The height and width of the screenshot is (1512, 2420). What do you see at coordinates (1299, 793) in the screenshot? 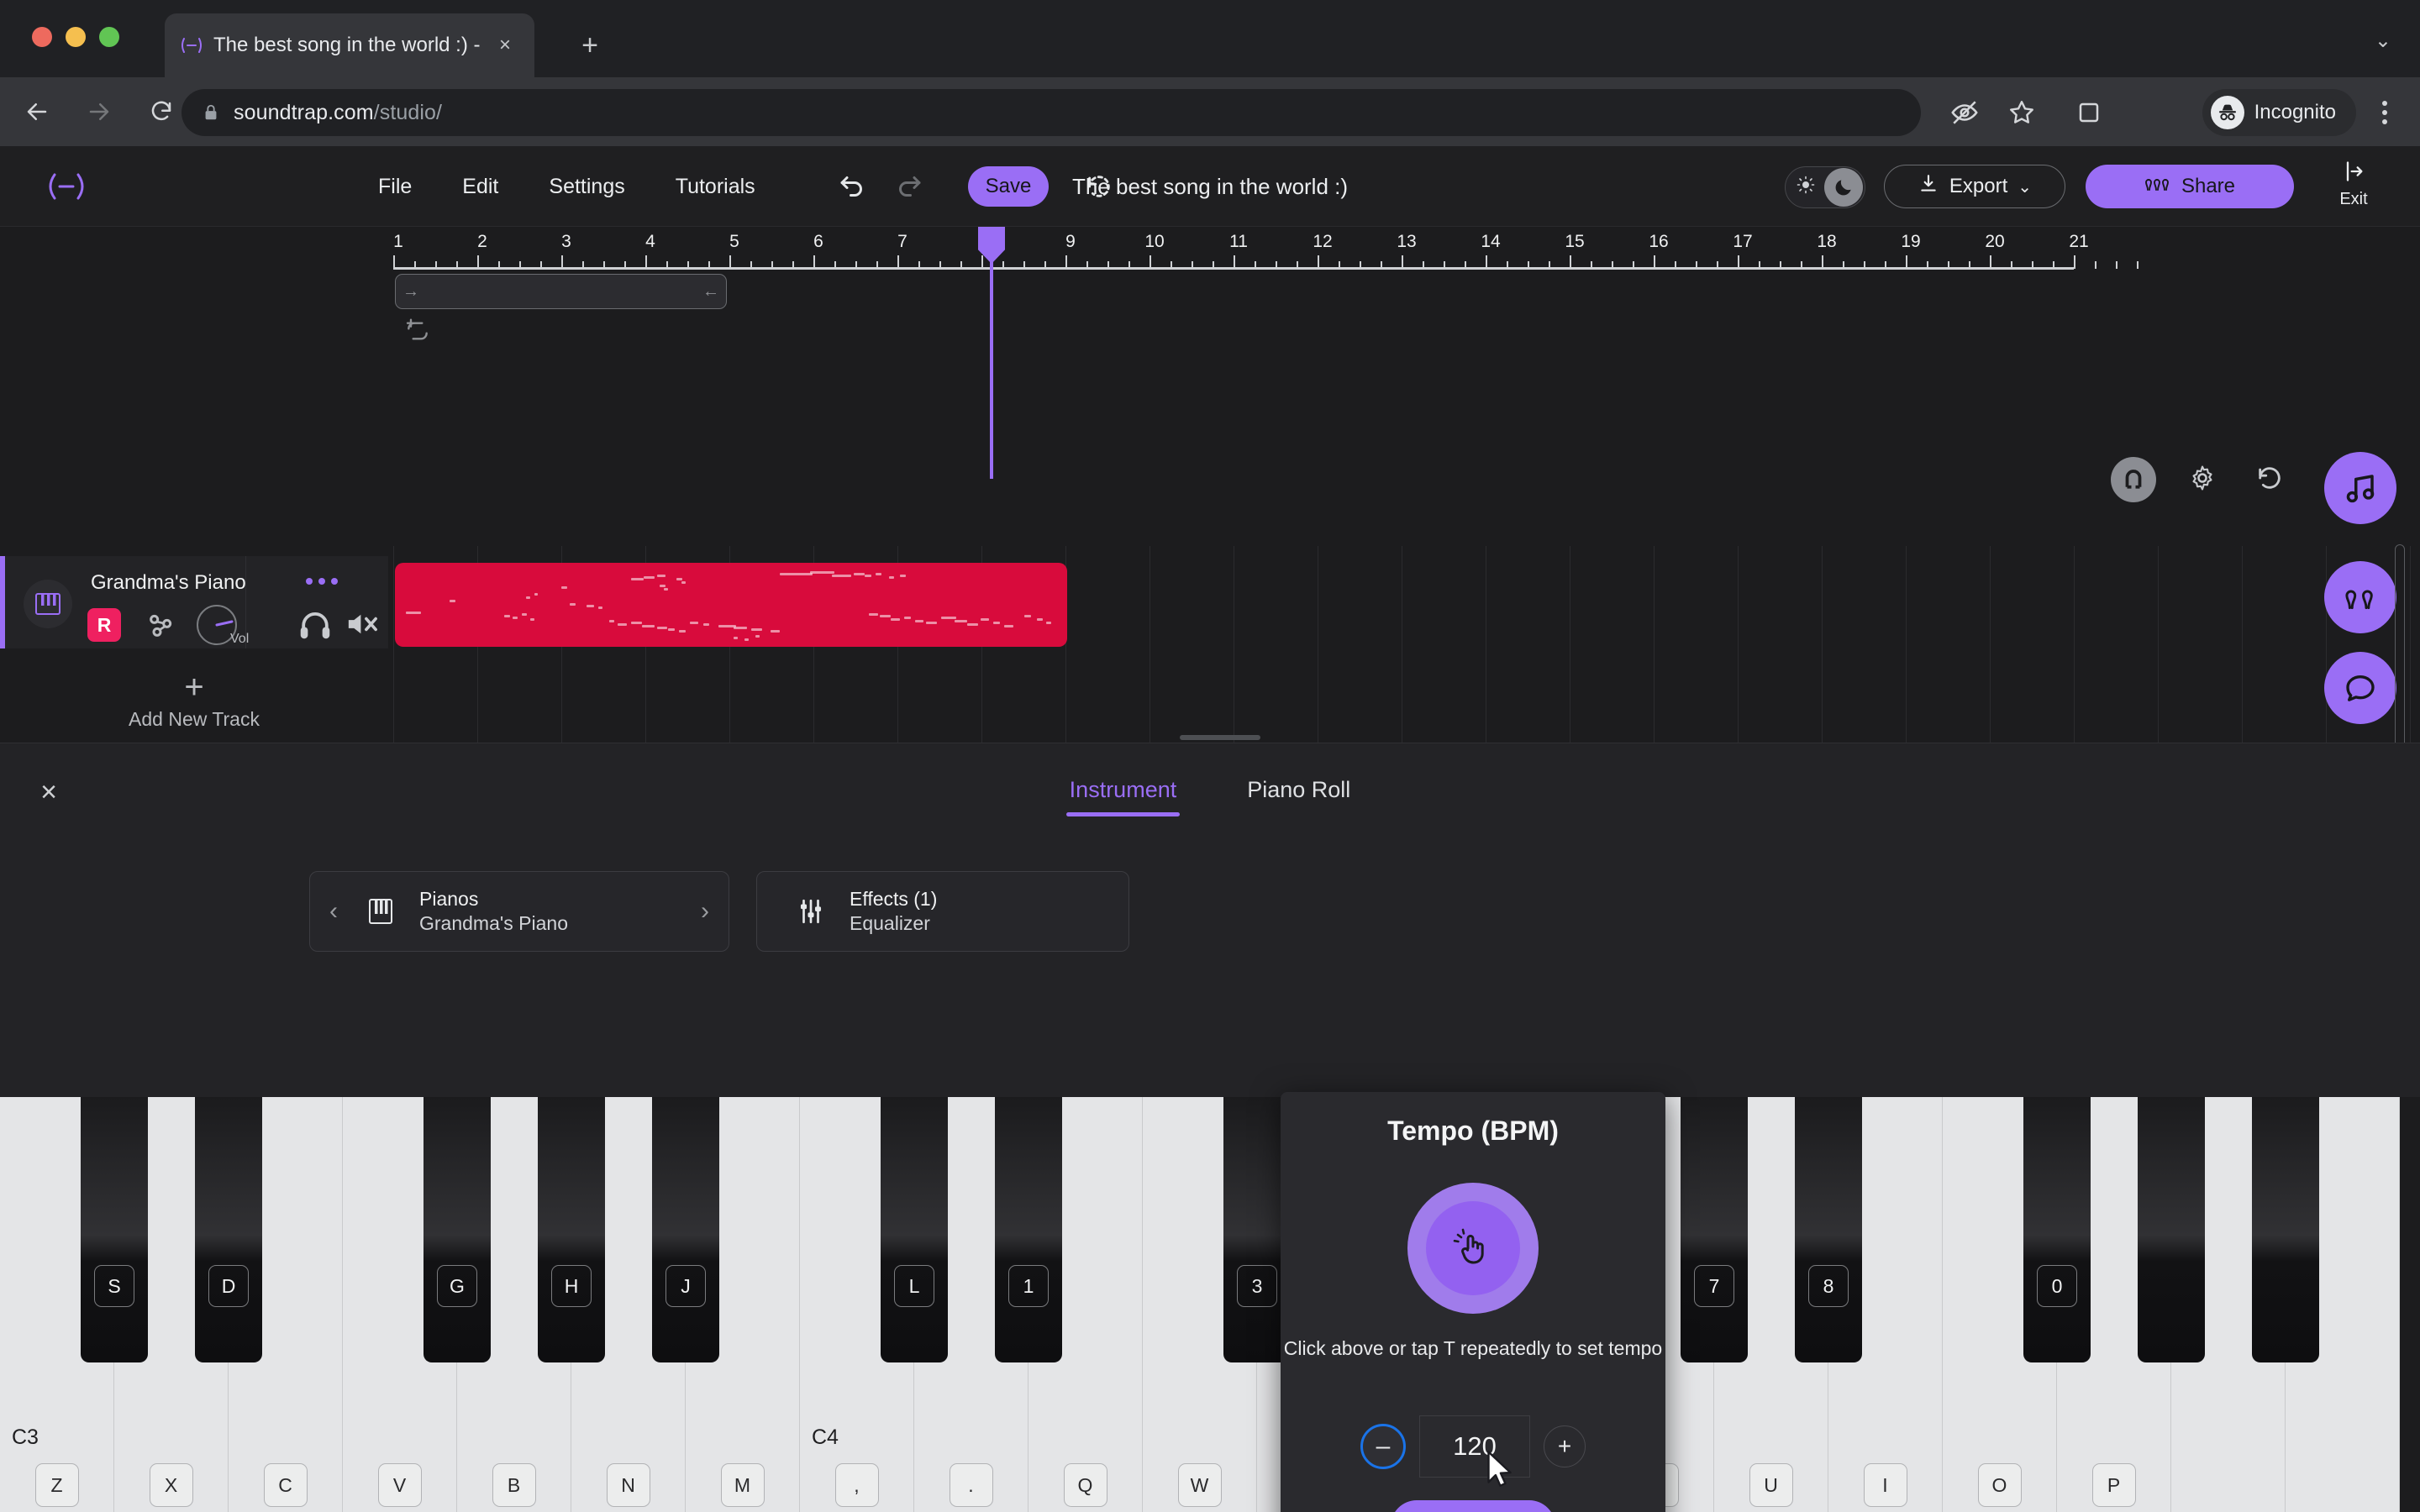
I see `tab-piano-roll: Piano Roll` at bounding box center [1299, 793].